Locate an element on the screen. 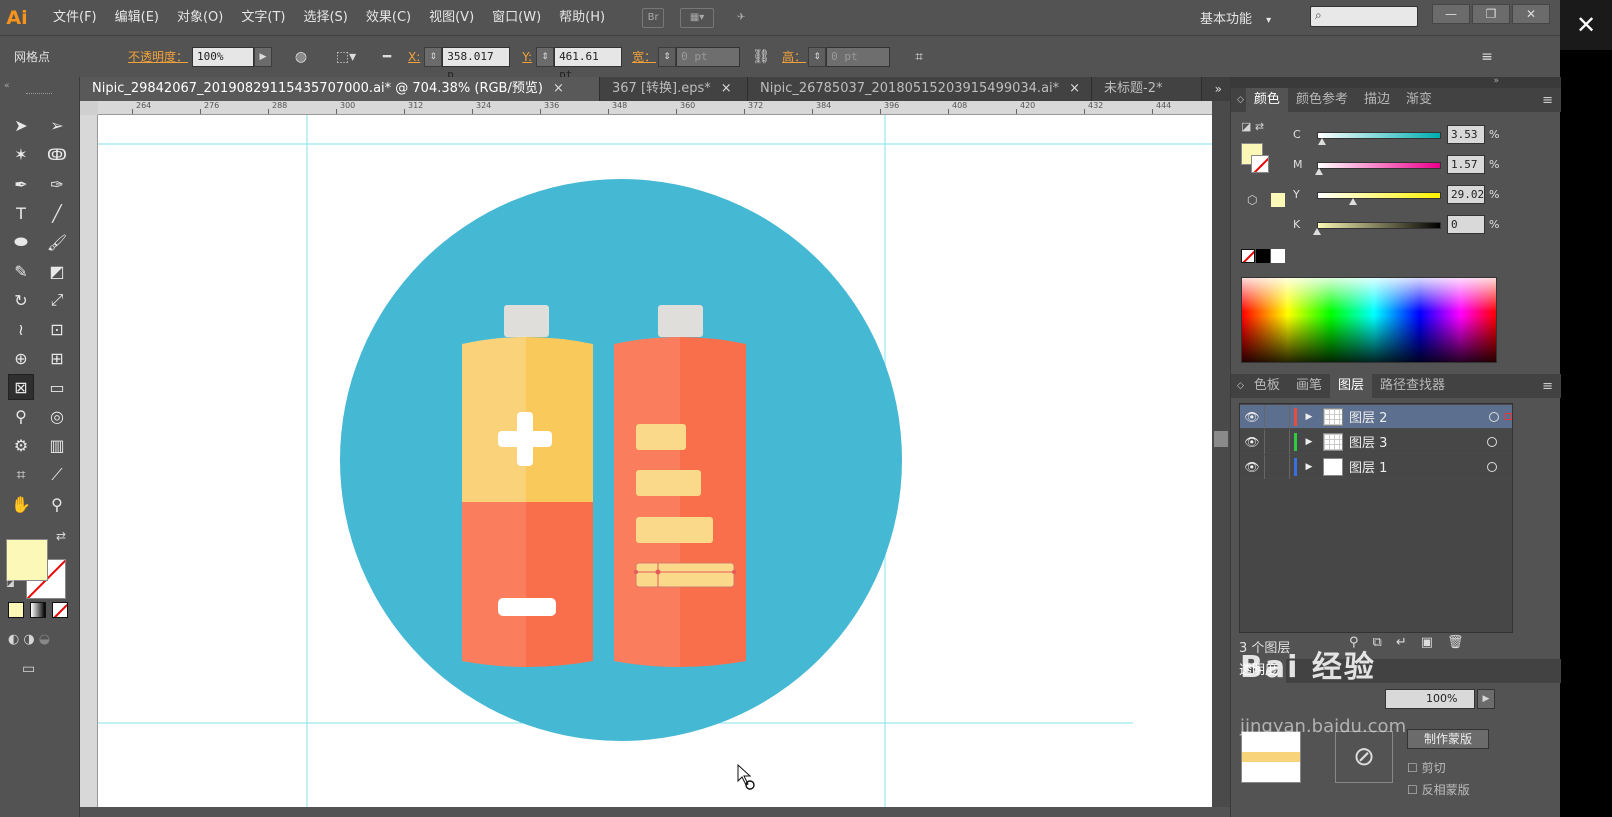 This screenshot has height=817, width=1612. vertical-ruler is located at coordinates (89, 466).